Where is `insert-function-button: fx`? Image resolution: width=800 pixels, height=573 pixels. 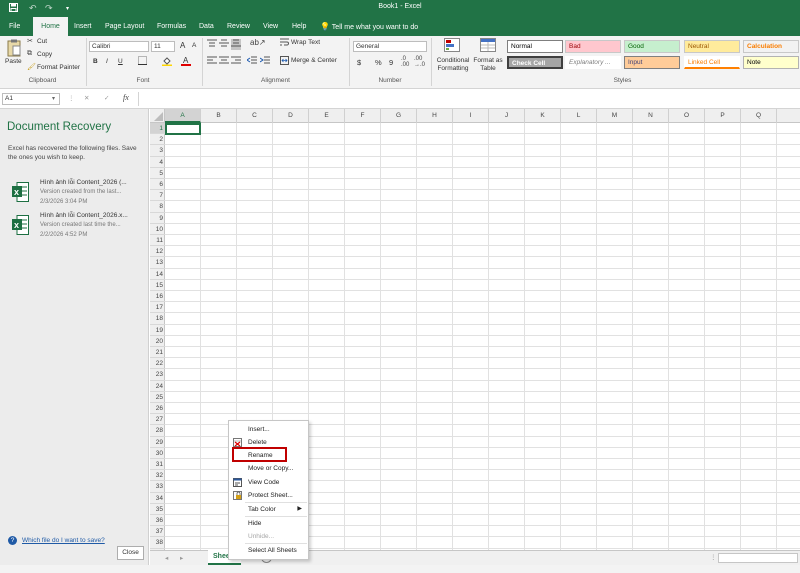 insert-function-button: fx is located at coordinates (126, 97).